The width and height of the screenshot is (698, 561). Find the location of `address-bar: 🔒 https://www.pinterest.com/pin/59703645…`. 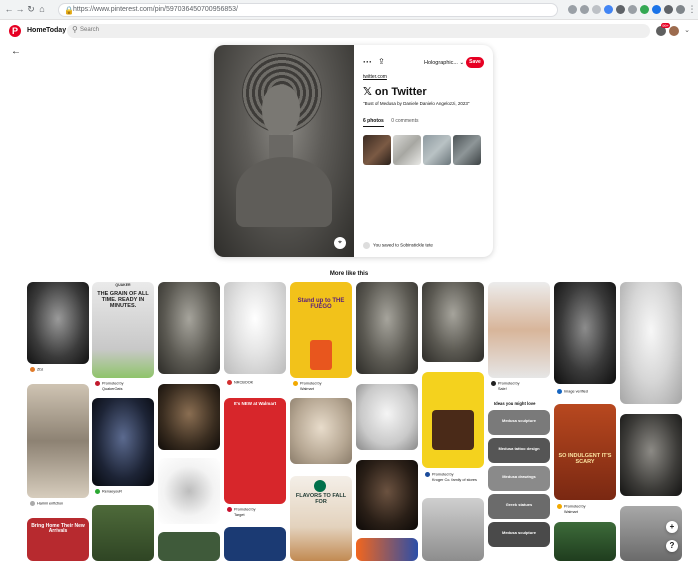

address-bar: 🔒 https://www.pinterest.com/pin/59703645… is located at coordinates (308, 10).